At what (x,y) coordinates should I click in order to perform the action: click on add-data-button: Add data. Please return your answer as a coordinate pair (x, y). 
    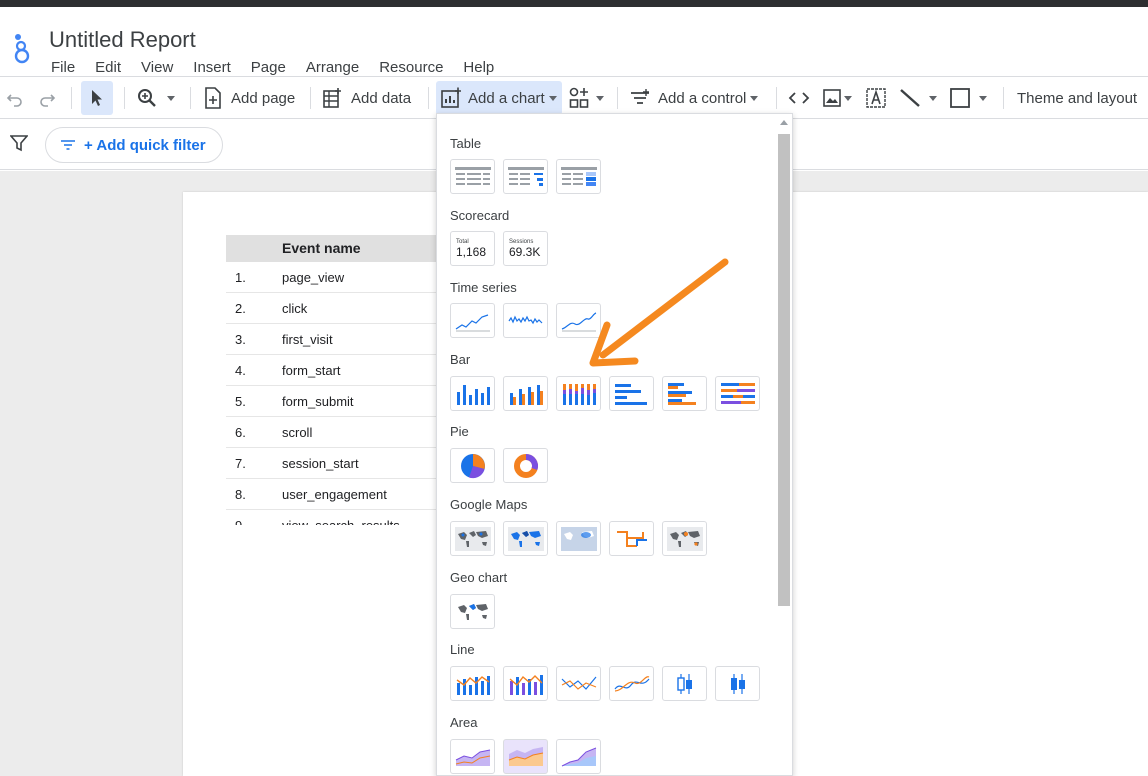
    Looking at the image, I should click on (366, 98).